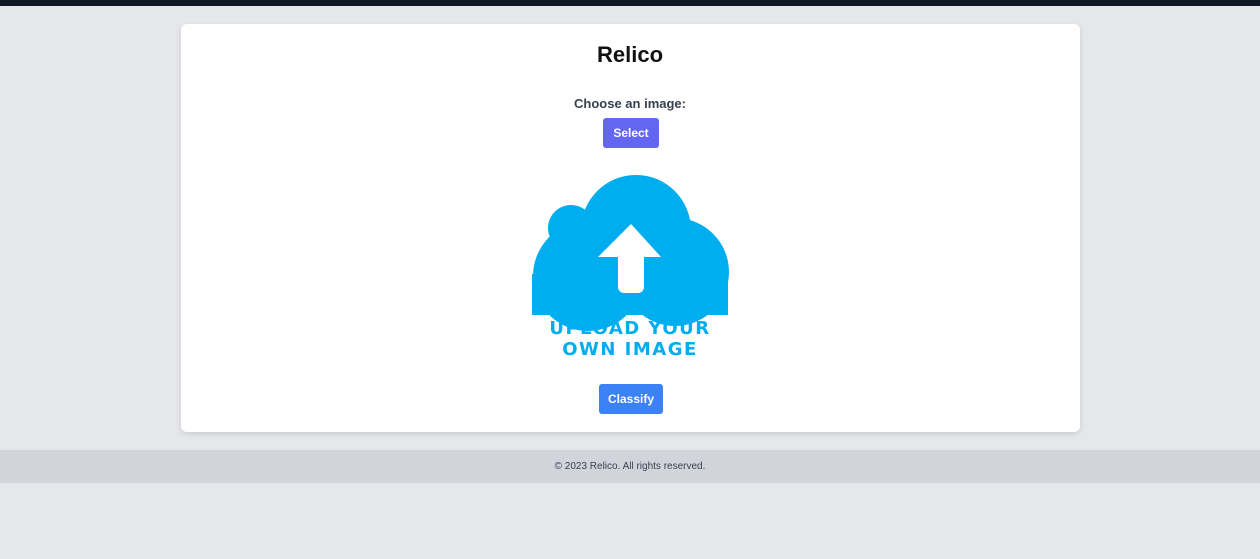  Describe the element at coordinates (631, 133) in the screenshot. I see `select-button: Select` at that location.